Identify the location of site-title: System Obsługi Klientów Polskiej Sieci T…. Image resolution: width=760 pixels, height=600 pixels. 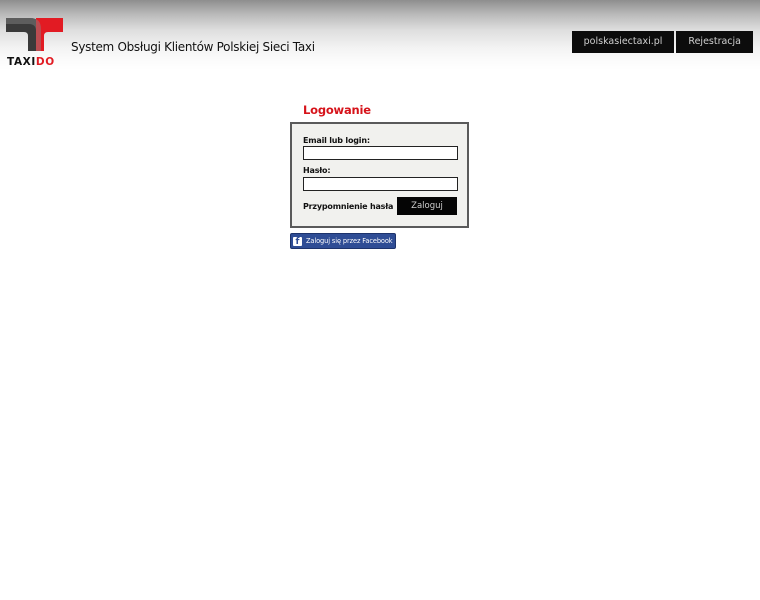
(193, 47).